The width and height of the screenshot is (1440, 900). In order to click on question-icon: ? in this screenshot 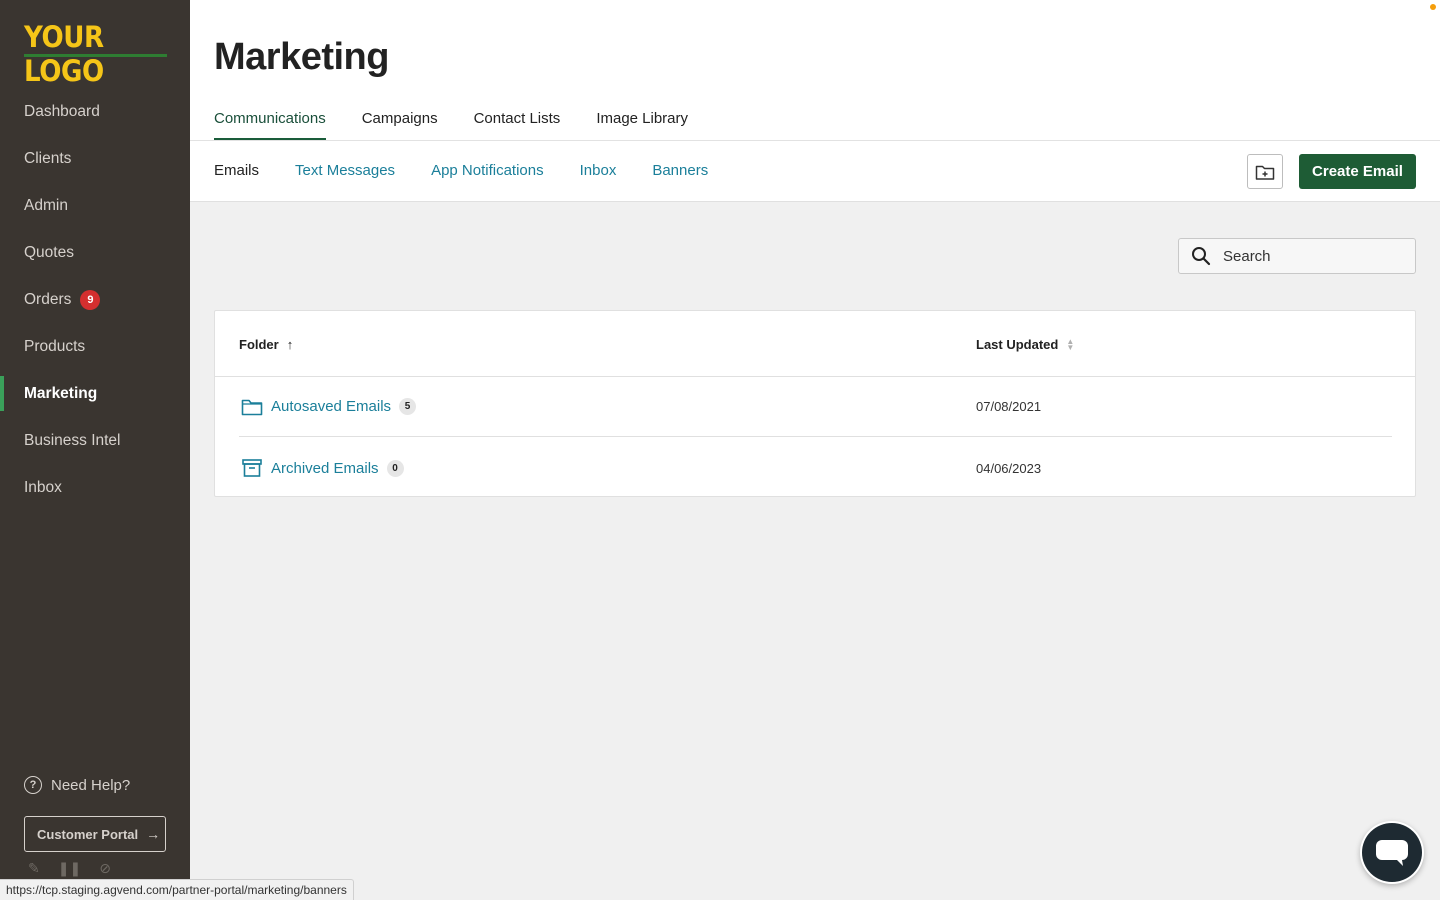, I will do `click(33, 785)`.